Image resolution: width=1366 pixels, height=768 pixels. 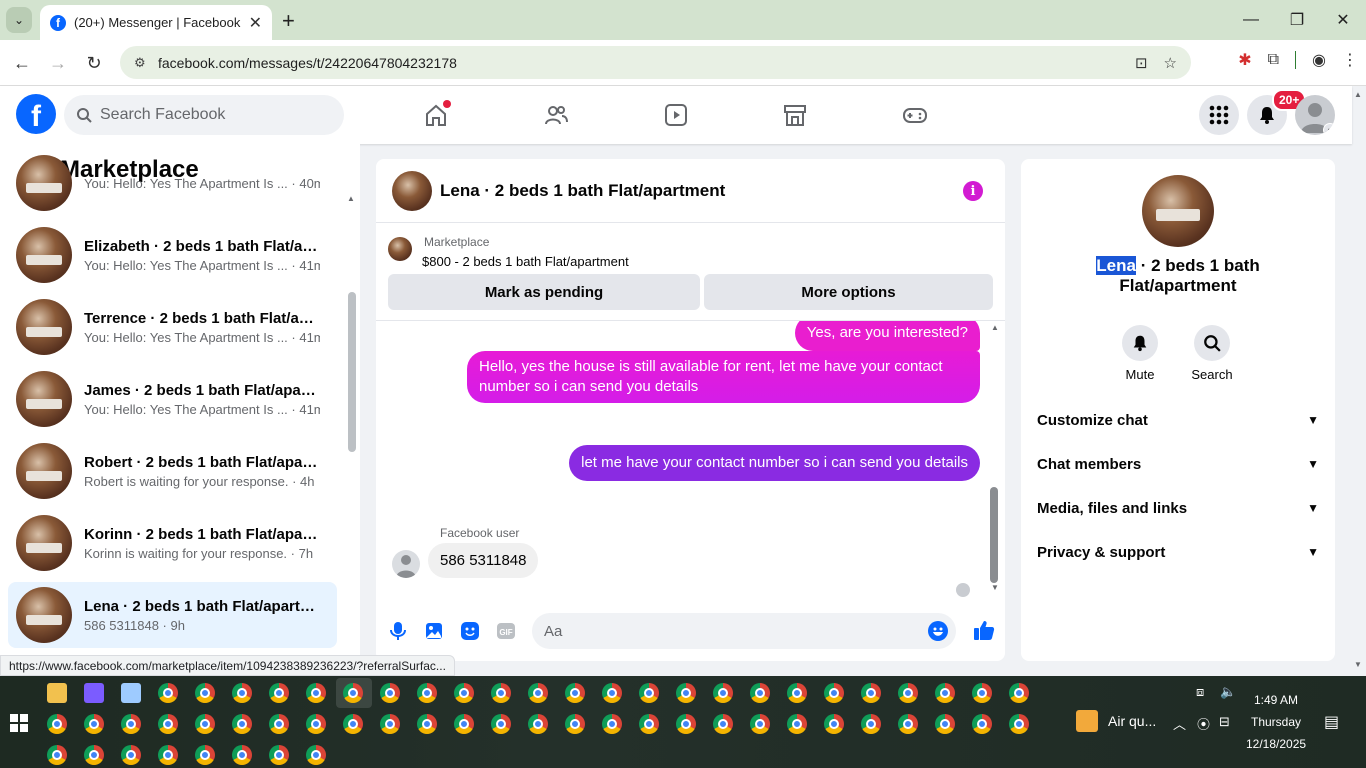 What do you see at coordinates (1228, 692) in the screenshot?
I see `volume-icon: 🔈` at bounding box center [1228, 692].